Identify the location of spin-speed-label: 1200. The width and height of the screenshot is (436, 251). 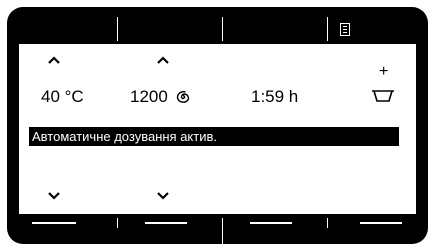
(149, 96).